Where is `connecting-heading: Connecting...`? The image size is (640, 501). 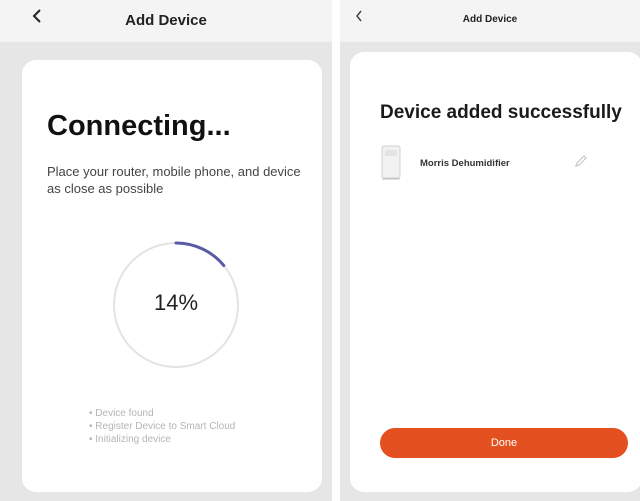
connecting-heading: Connecting... is located at coordinates (139, 126).